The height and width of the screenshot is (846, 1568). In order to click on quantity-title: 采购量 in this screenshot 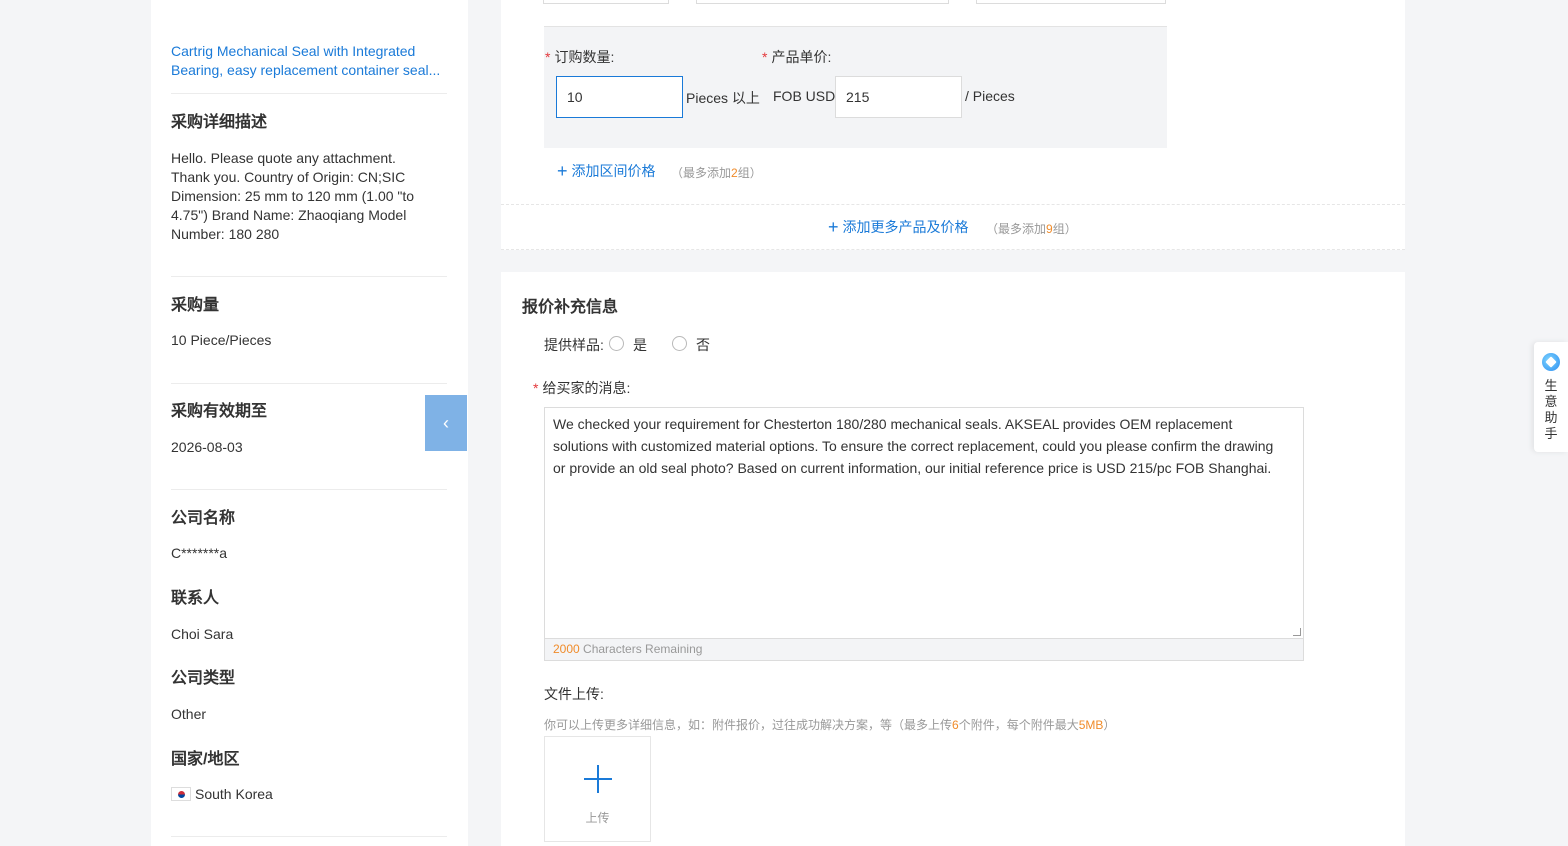, I will do `click(195, 305)`.